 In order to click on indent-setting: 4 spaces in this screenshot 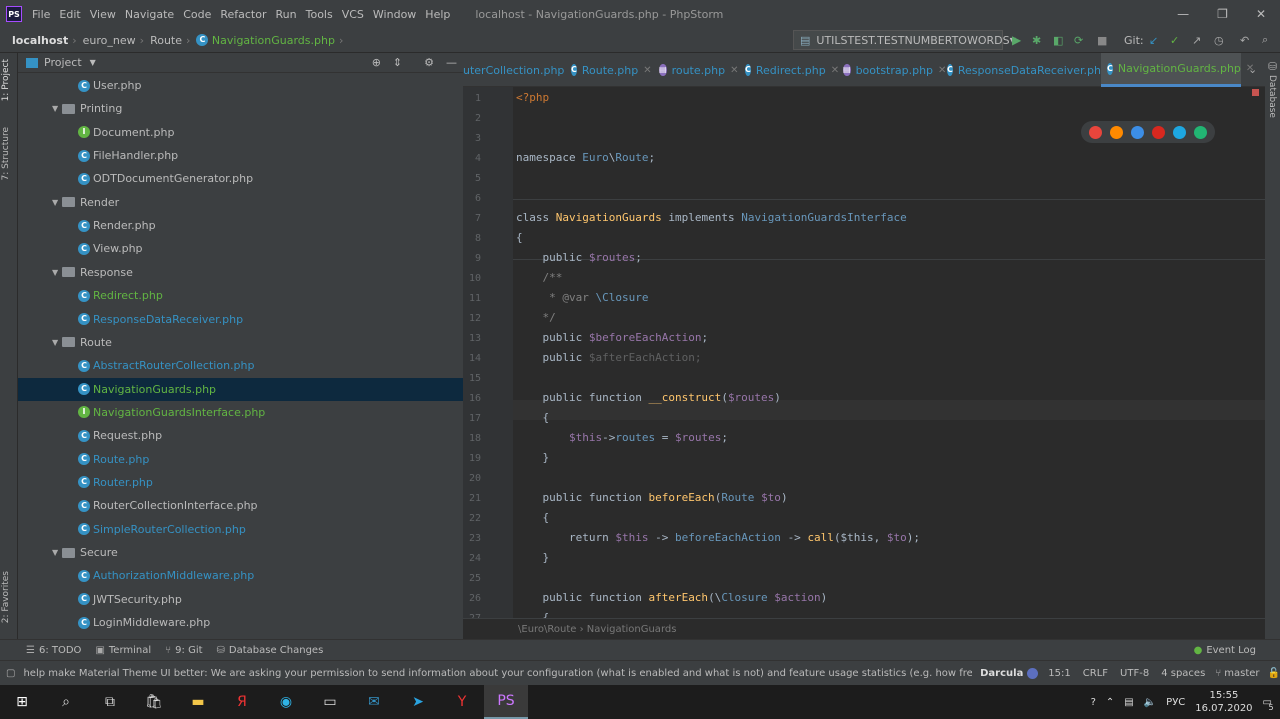, I will do `click(1183, 673)`.